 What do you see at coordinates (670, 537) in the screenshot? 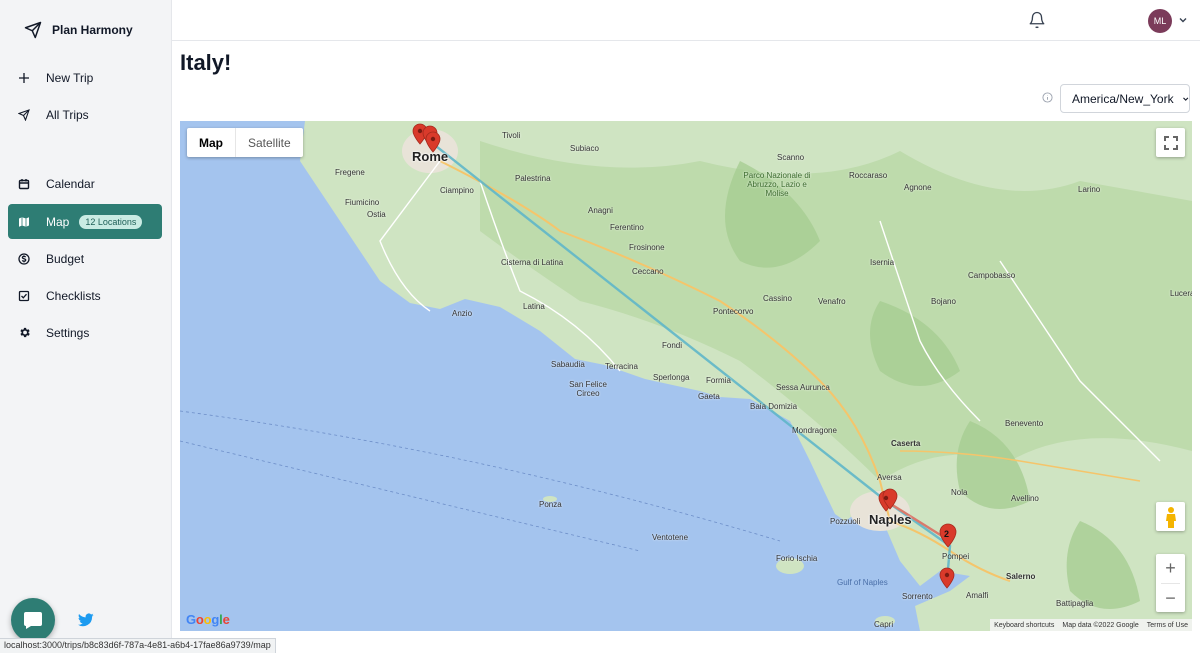
I see `map-place-label: Ventotene` at bounding box center [670, 537].